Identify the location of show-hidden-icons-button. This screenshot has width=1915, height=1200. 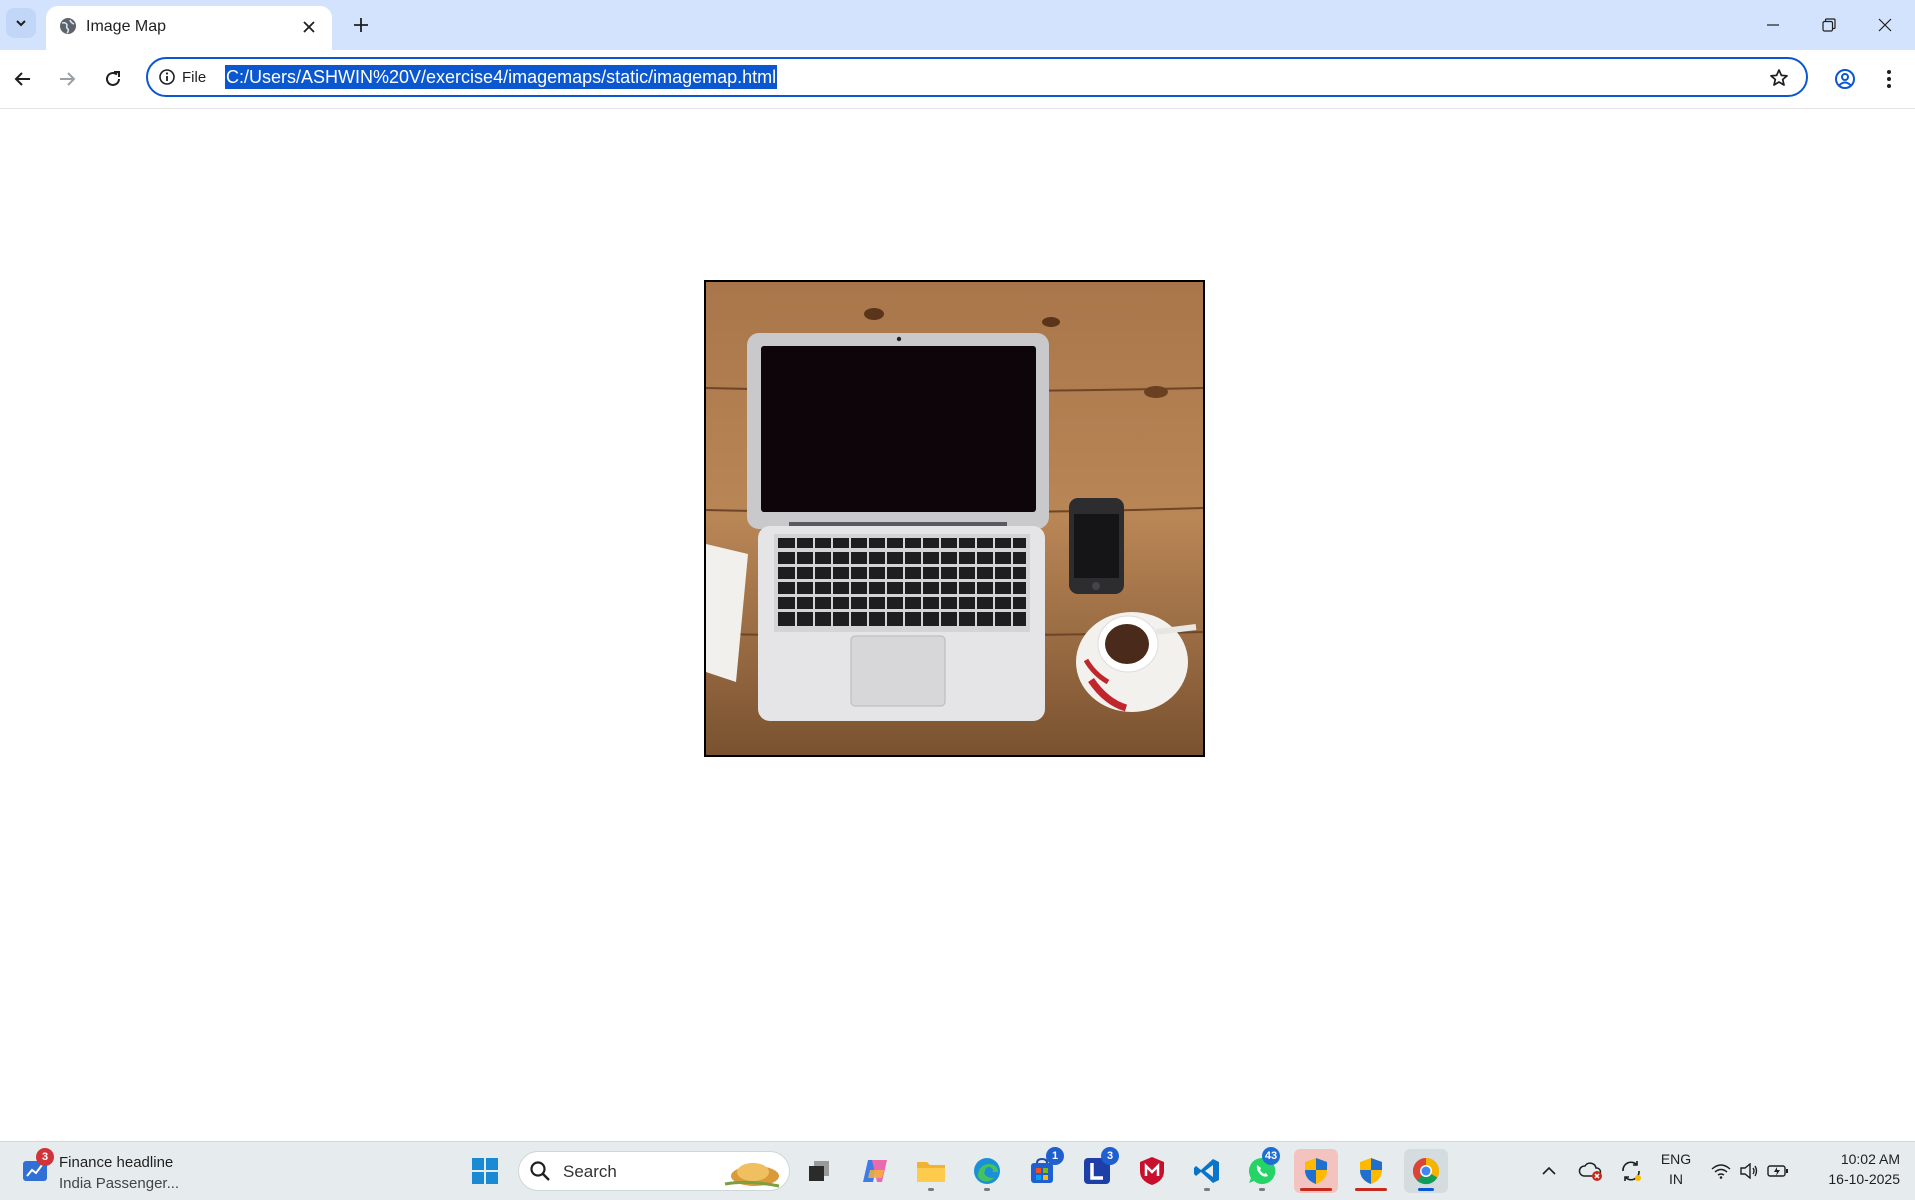
(1549, 1171).